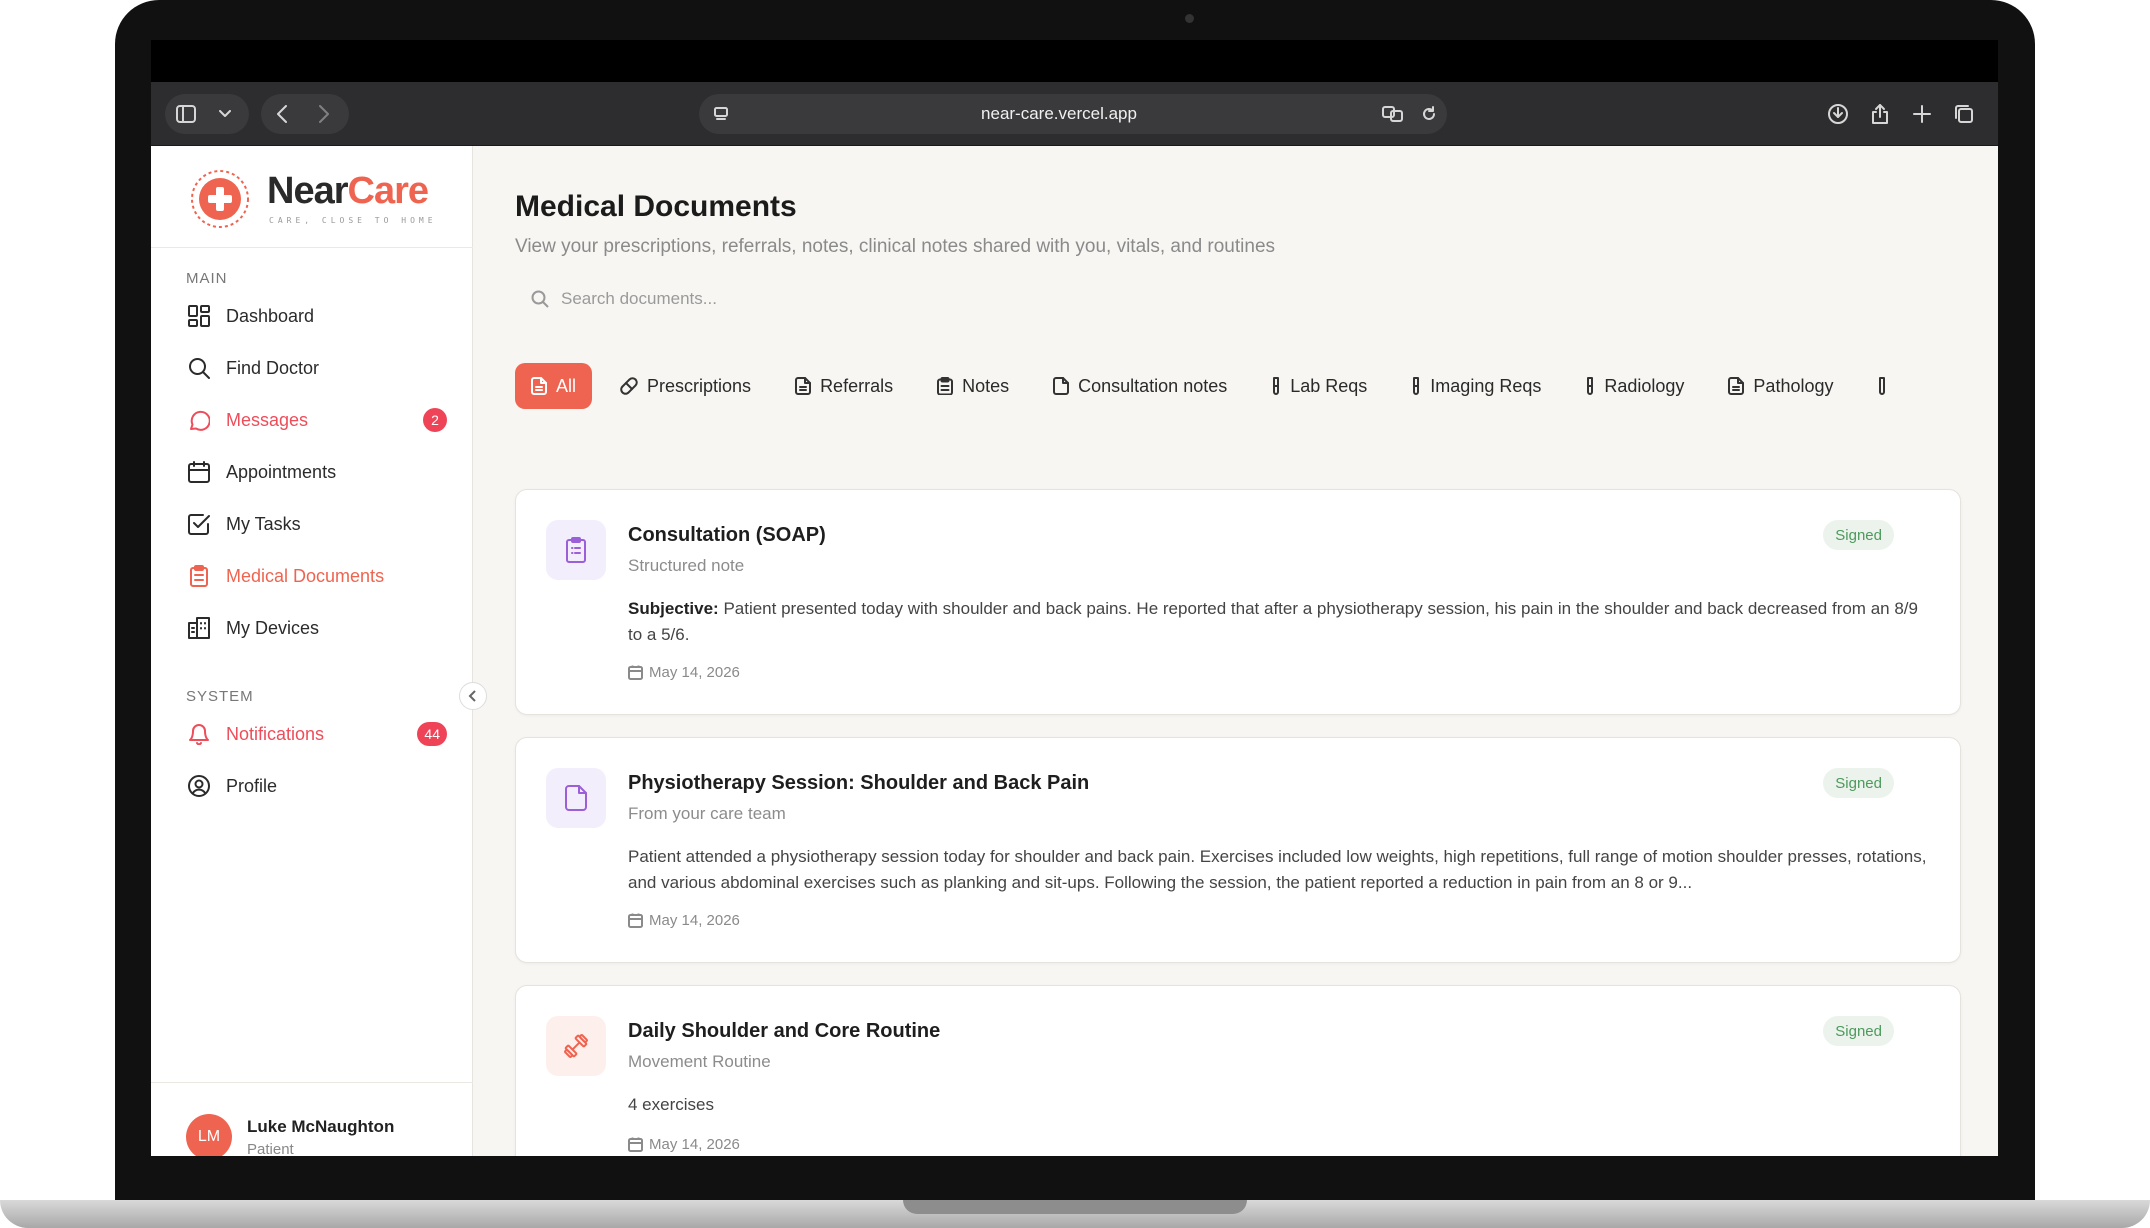 The image size is (2150, 1228). Describe the element at coordinates (699, 385) in the screenshot. I see `filter-label: Prescriptions` at that location.